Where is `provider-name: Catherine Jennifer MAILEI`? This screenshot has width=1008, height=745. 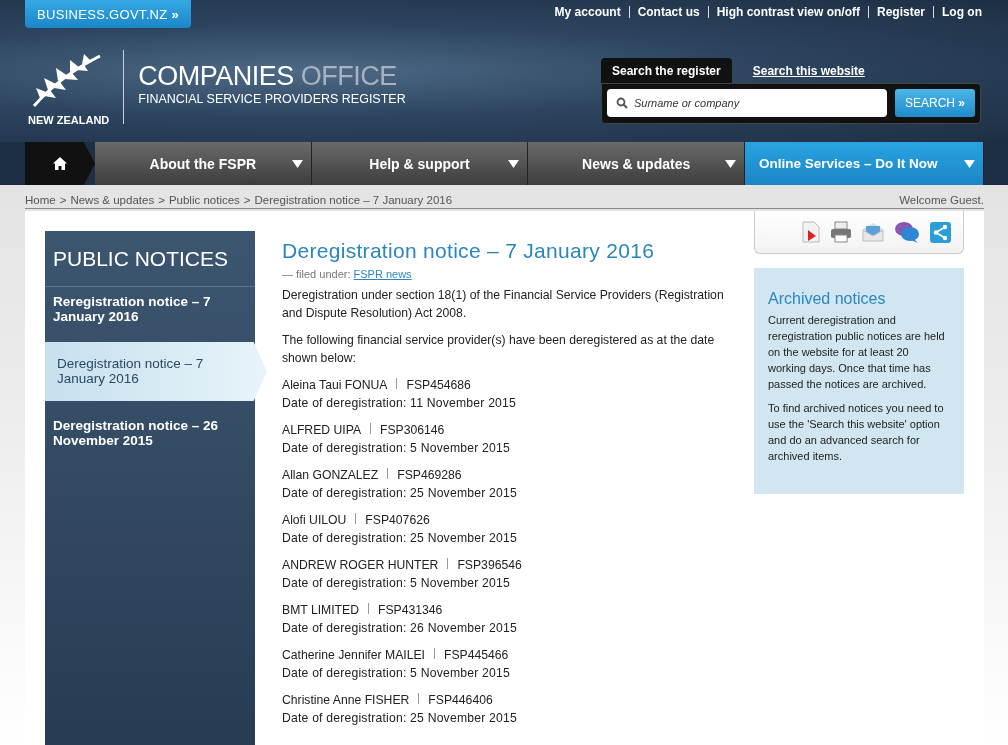 provider-name: Catherine Jennifer MAILEI is located at coordinates (353, 655).